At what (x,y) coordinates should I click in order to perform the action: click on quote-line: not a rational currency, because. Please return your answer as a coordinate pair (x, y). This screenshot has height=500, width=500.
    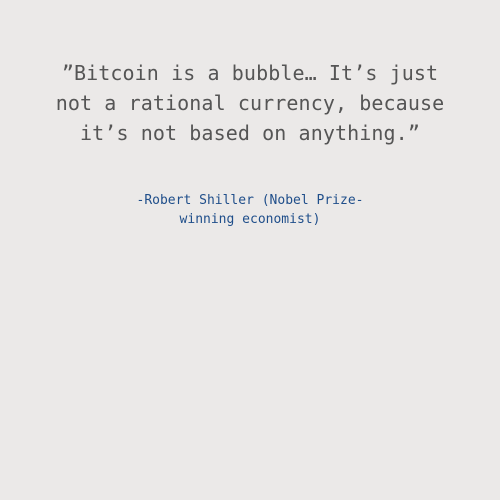
    Looking at the image, I should click on (250, 103).